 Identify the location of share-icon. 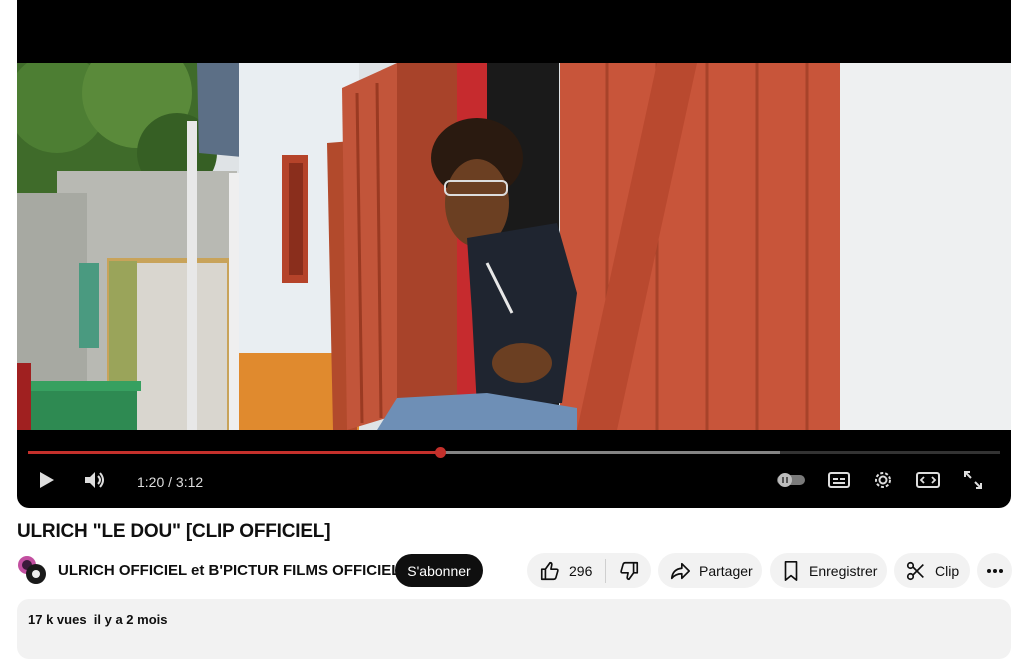
(680, 571).